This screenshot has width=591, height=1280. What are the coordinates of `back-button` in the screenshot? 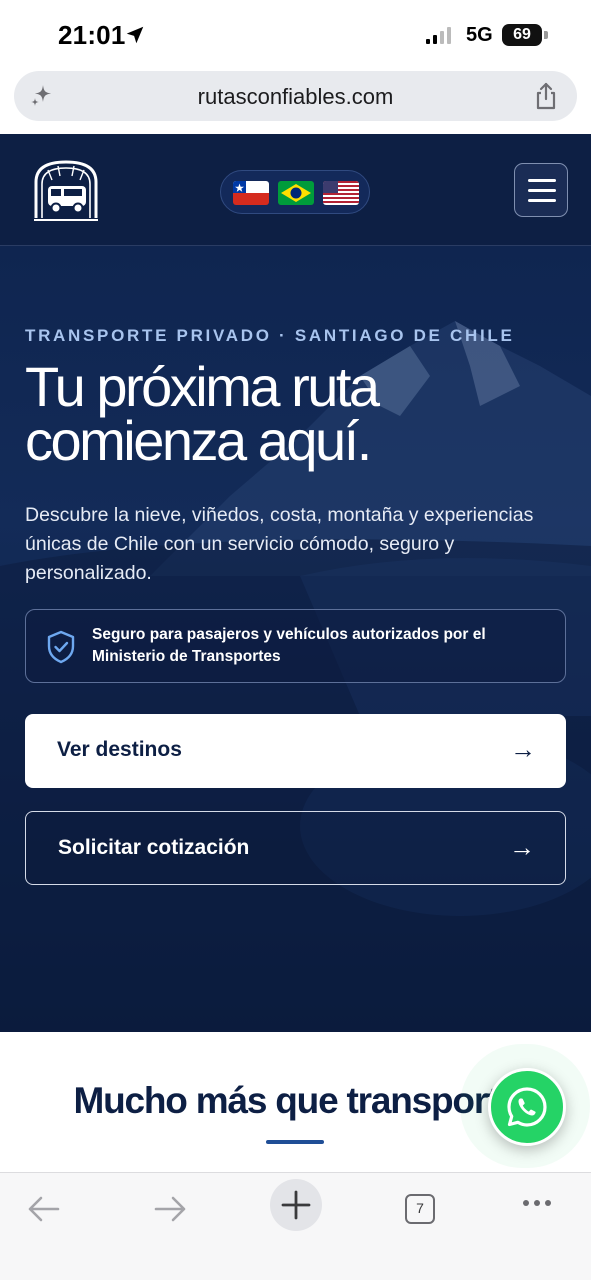 It's located at (44, 1209).